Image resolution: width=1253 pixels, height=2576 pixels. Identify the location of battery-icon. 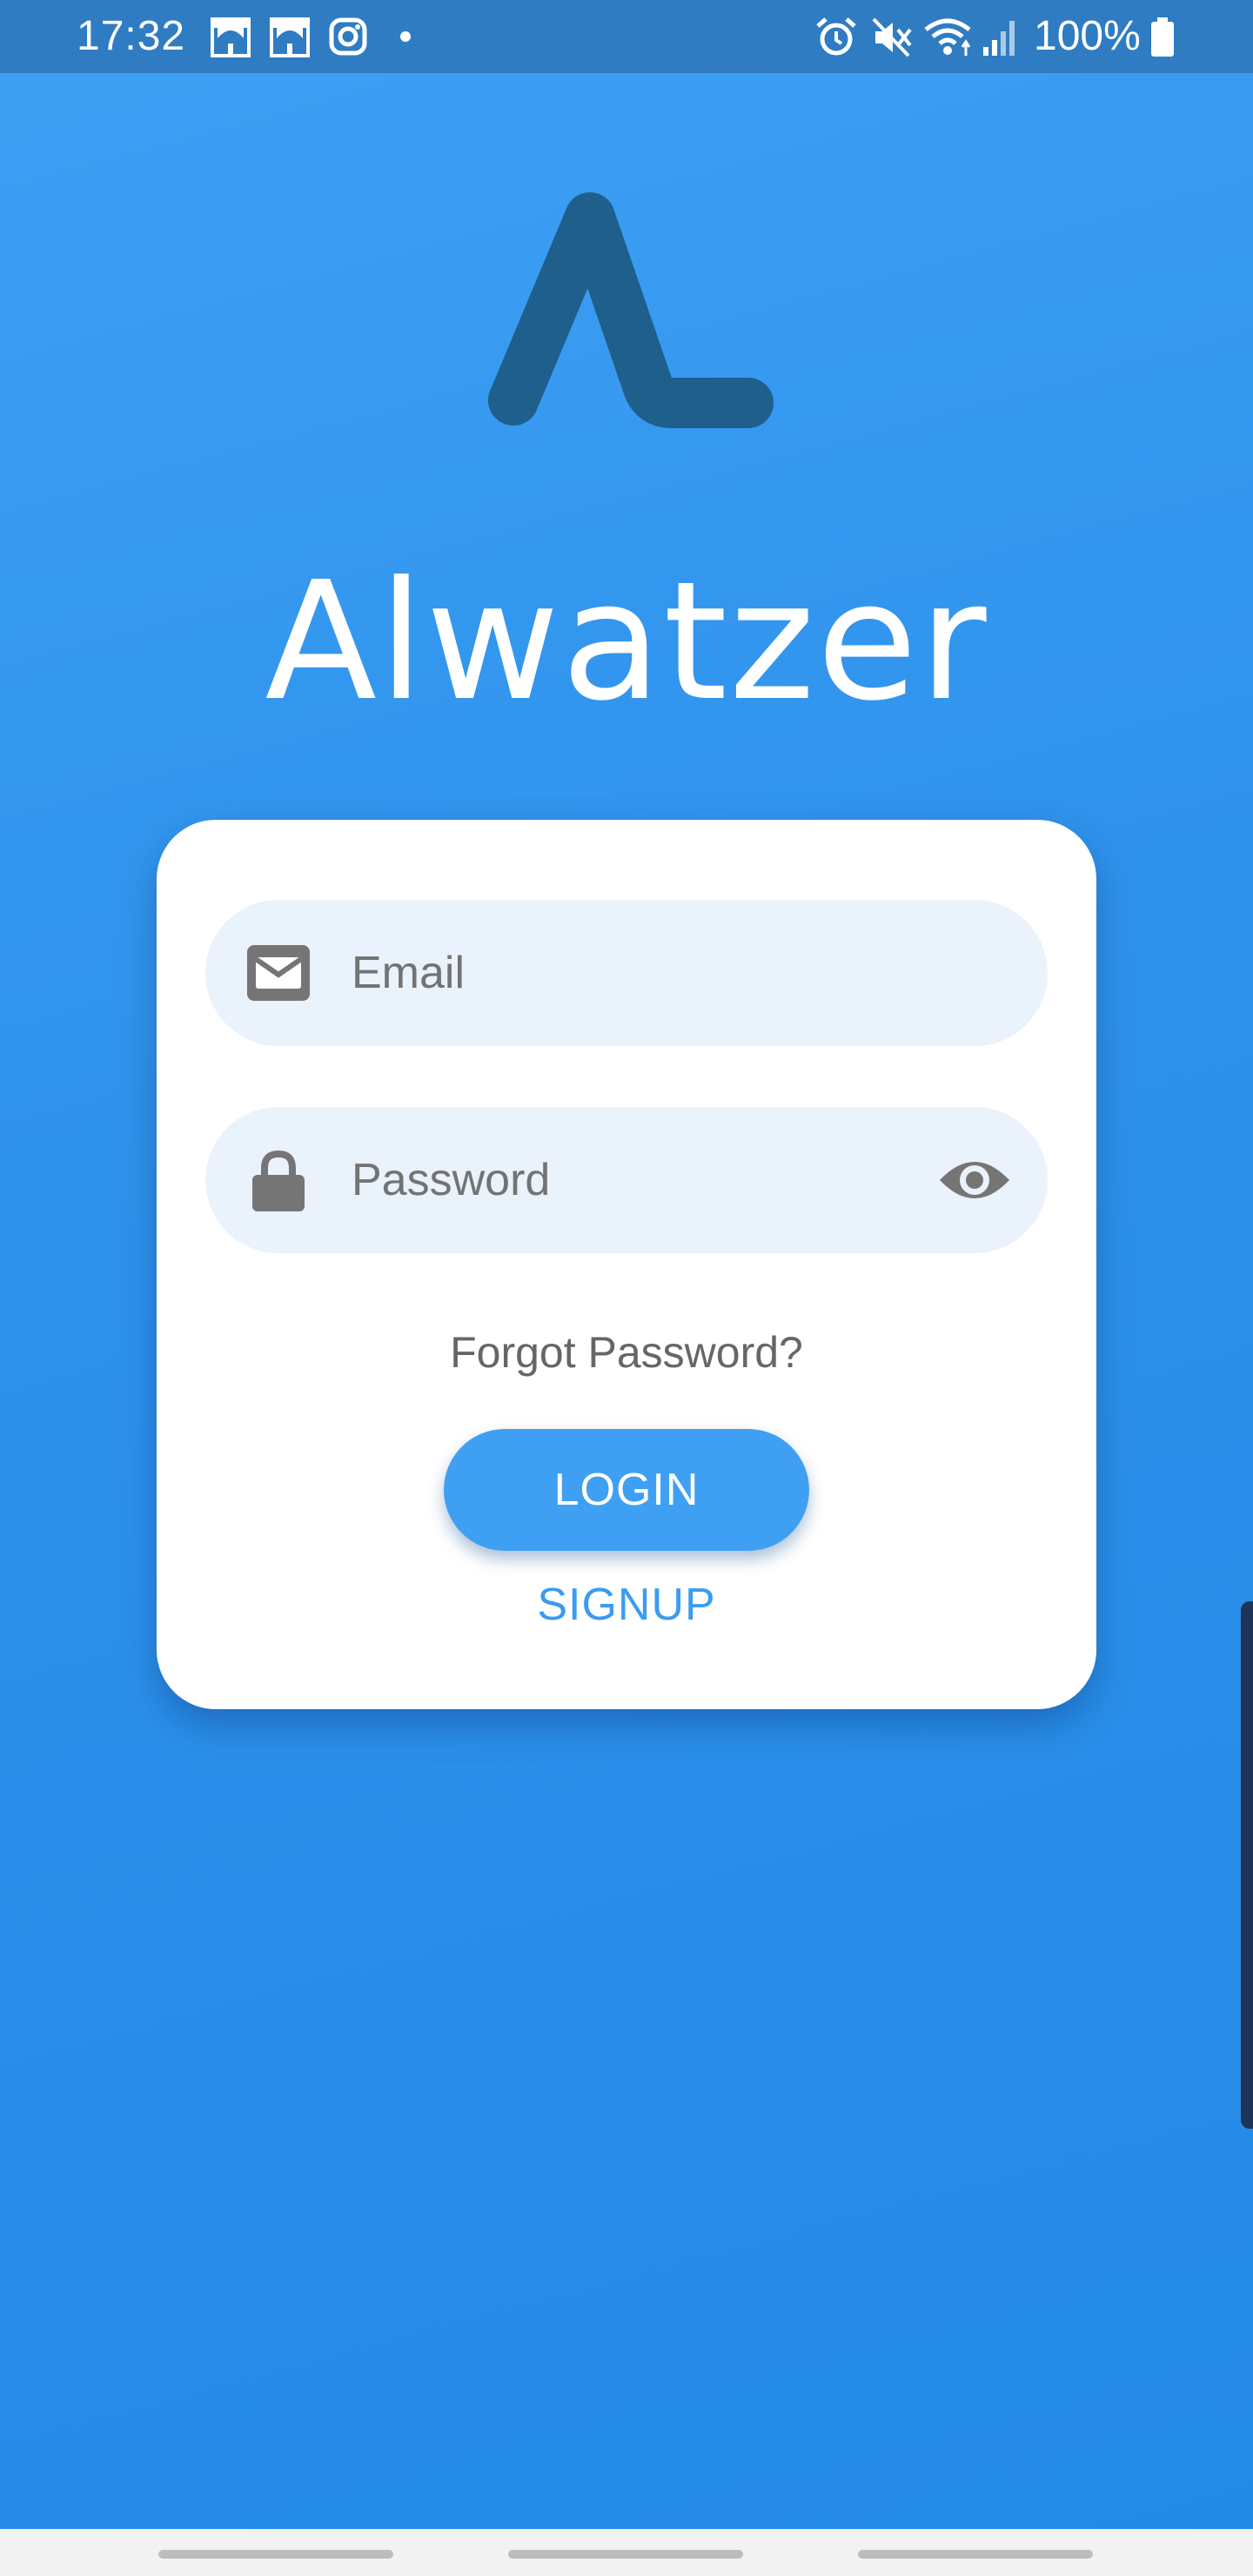
(1162, 37).